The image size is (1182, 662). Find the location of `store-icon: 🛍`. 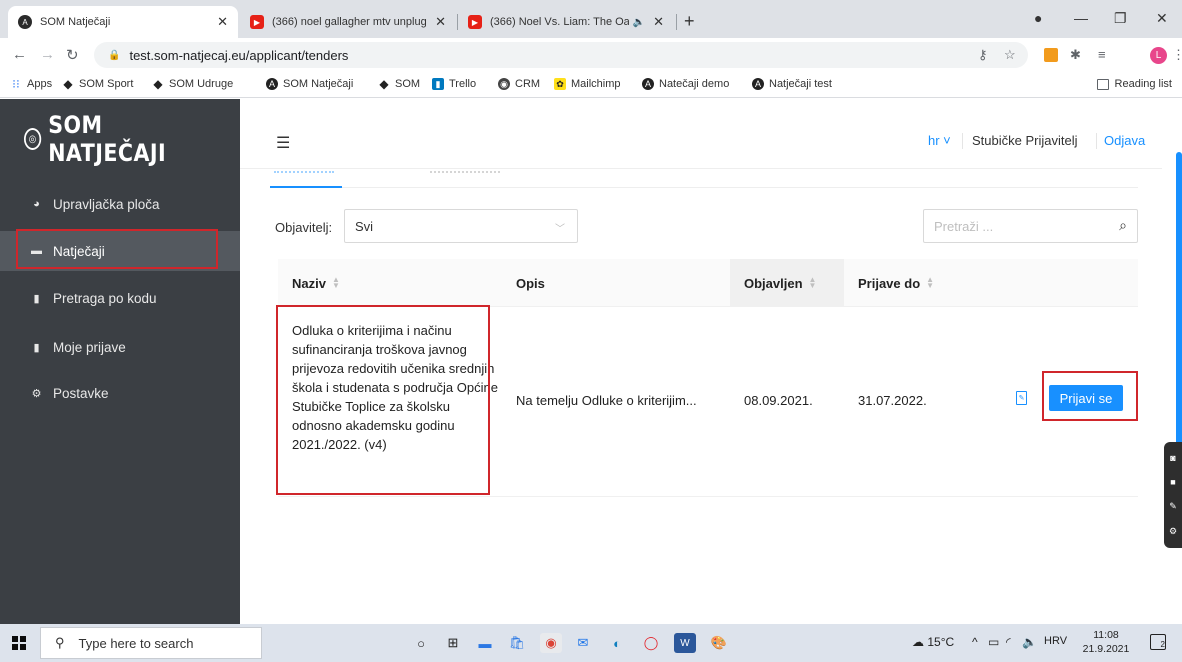

store-icon: 🛍 is located at coordinates (517, 643).